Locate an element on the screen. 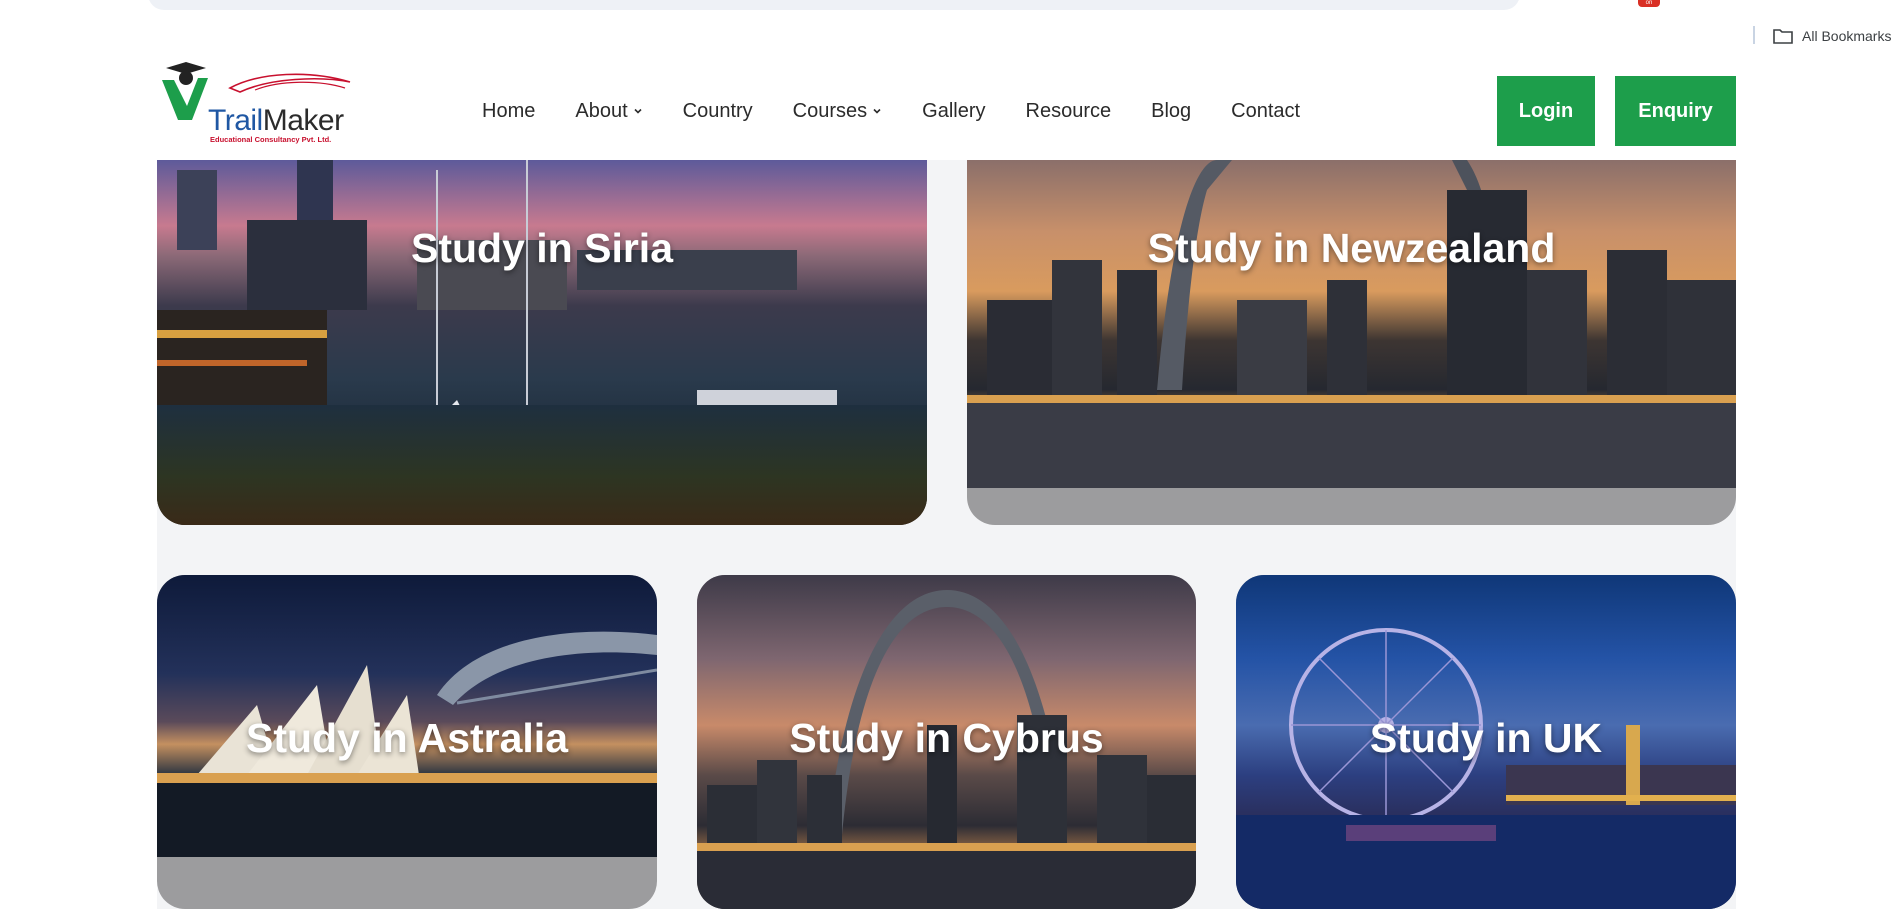 The height and width of the screenshot is (909, 1896). nav-item-resource: Resource is located at coordinates (1069, 111).